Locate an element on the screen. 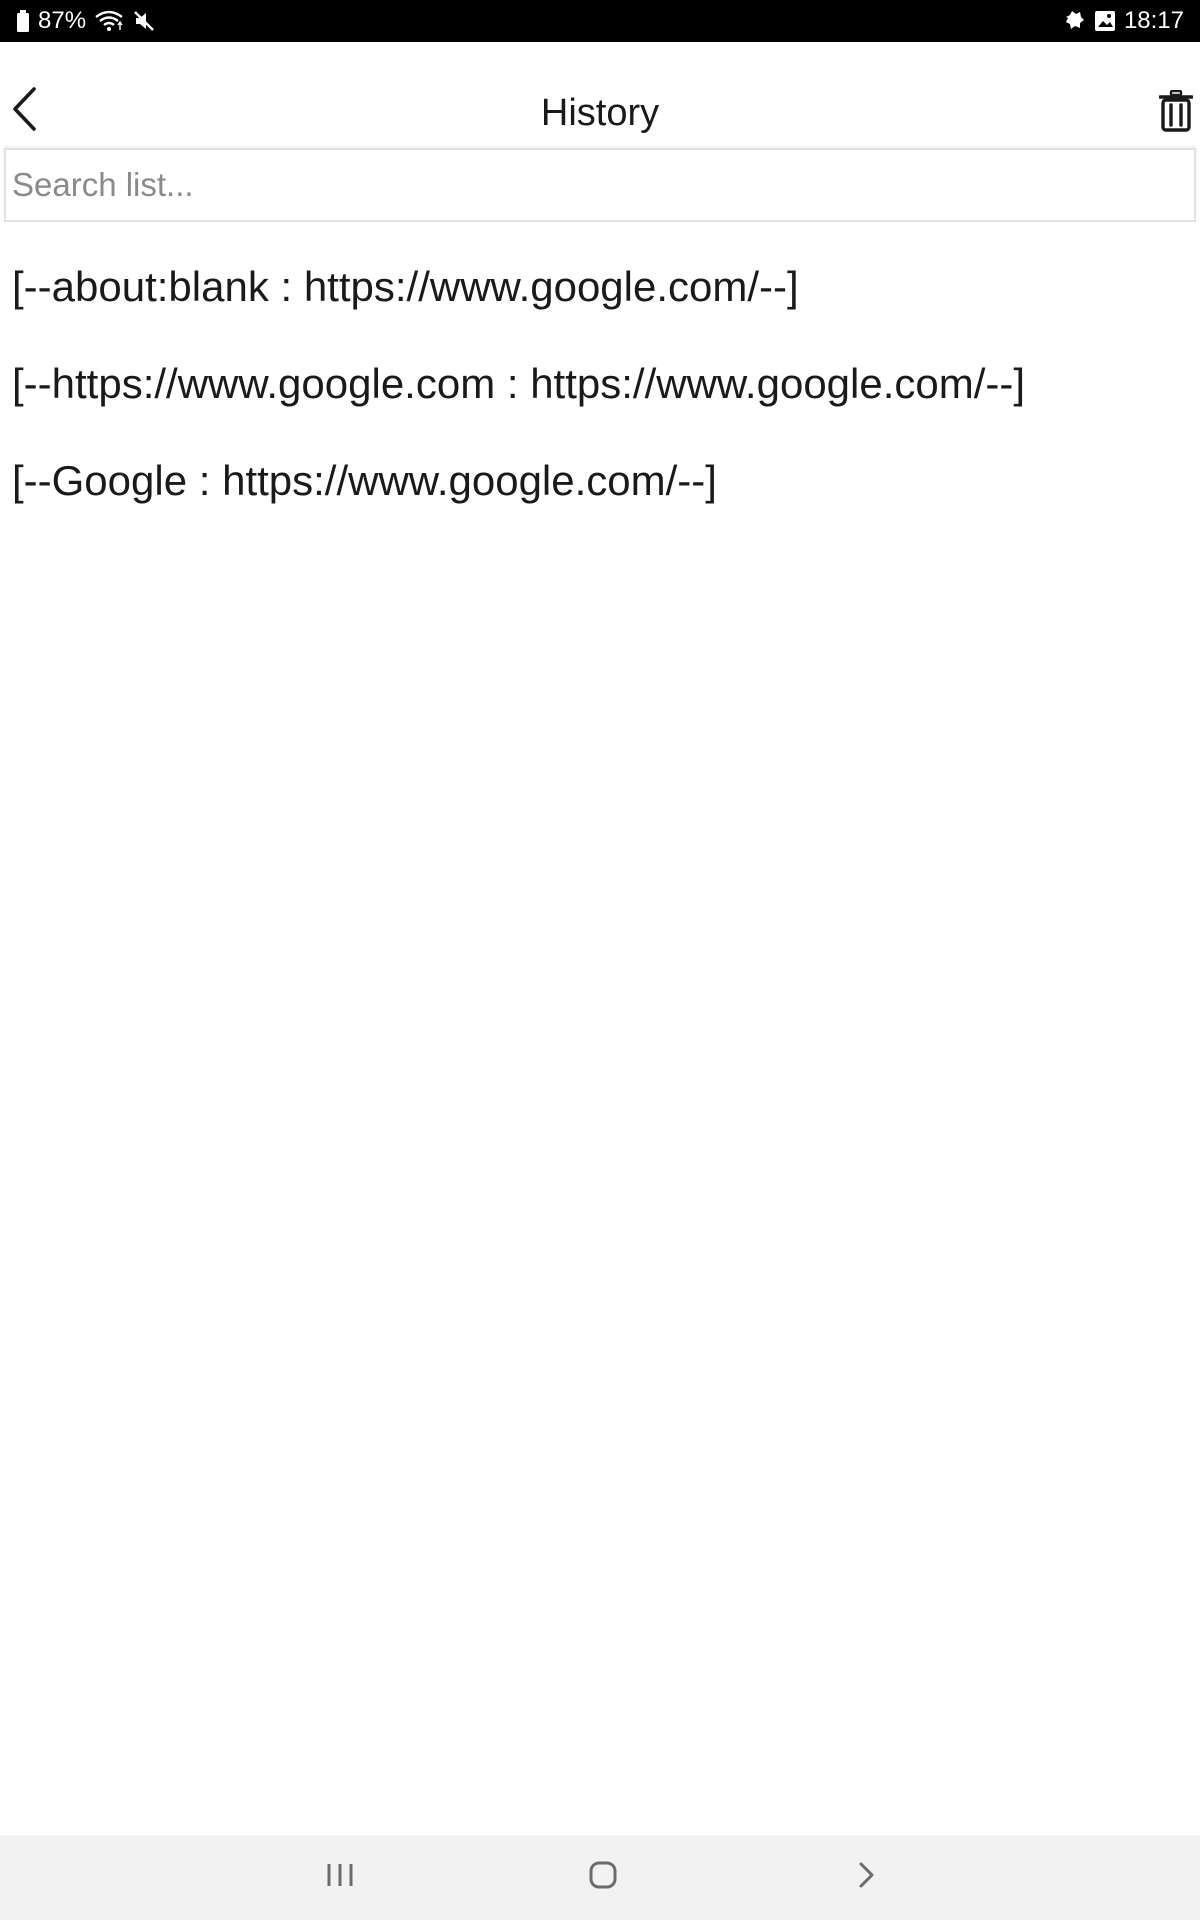  nav-back-button is located at coordinates (866, 1877).